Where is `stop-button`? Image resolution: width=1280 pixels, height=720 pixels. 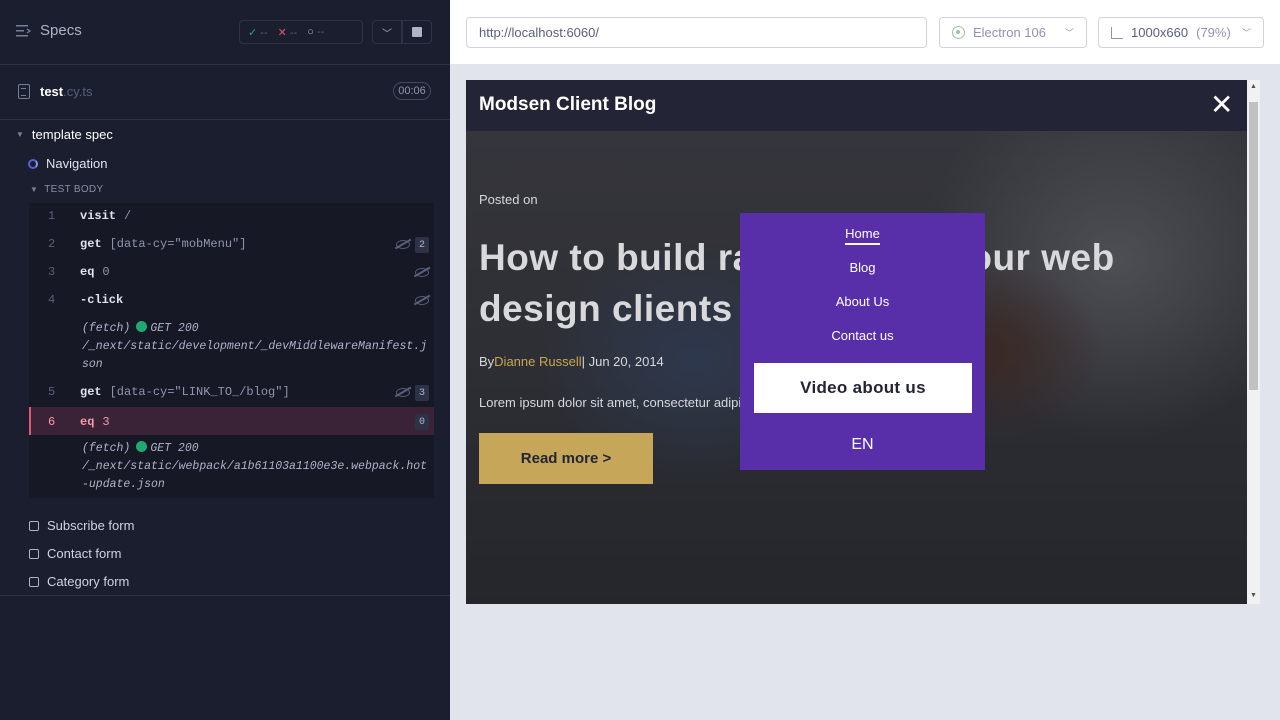 stop-button is located at coordinates (417, 32).